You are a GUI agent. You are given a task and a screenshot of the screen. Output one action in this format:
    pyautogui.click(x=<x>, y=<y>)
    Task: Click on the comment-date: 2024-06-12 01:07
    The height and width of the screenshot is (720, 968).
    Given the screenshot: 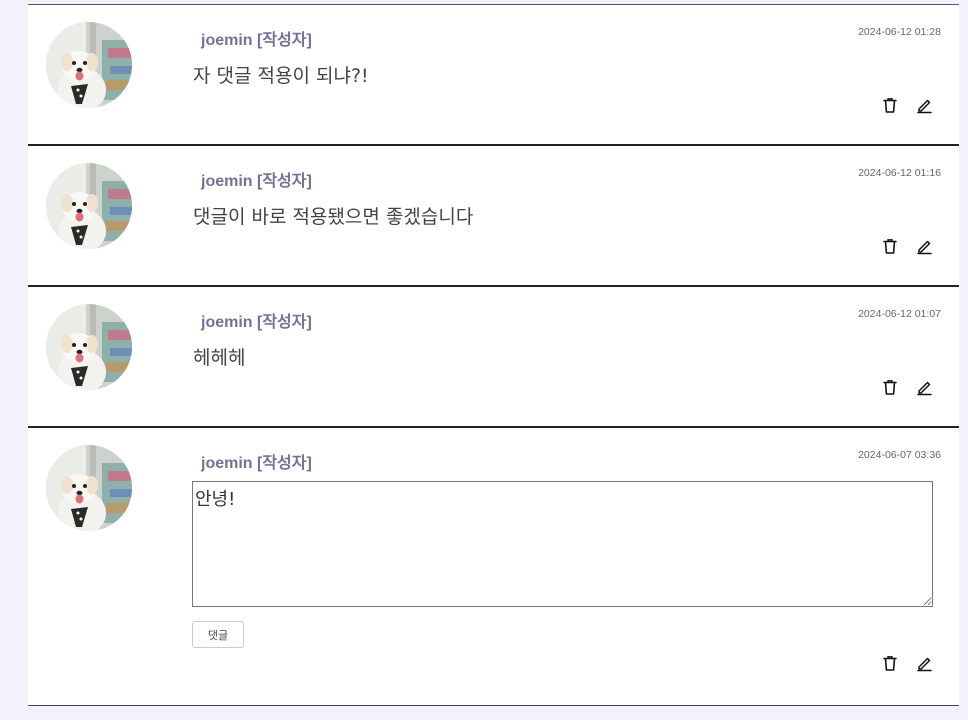 What is the action you would take?
    pyautogui.click(x=899, y=314)
    